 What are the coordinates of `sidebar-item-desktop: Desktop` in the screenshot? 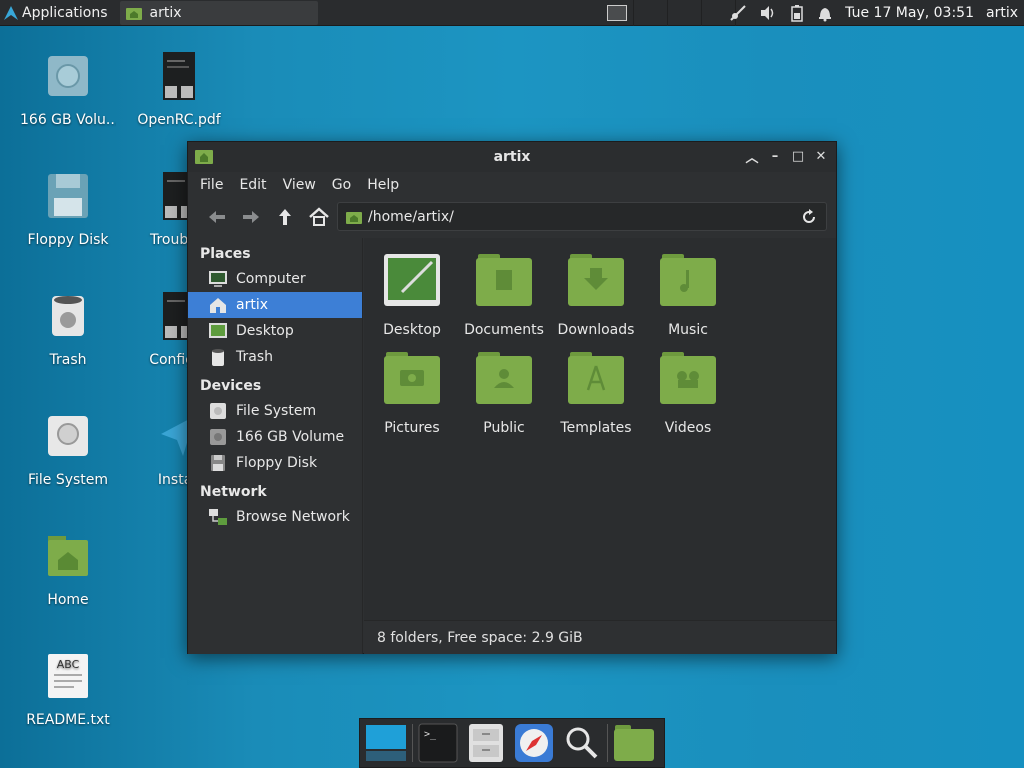 It's located at (275, 331).